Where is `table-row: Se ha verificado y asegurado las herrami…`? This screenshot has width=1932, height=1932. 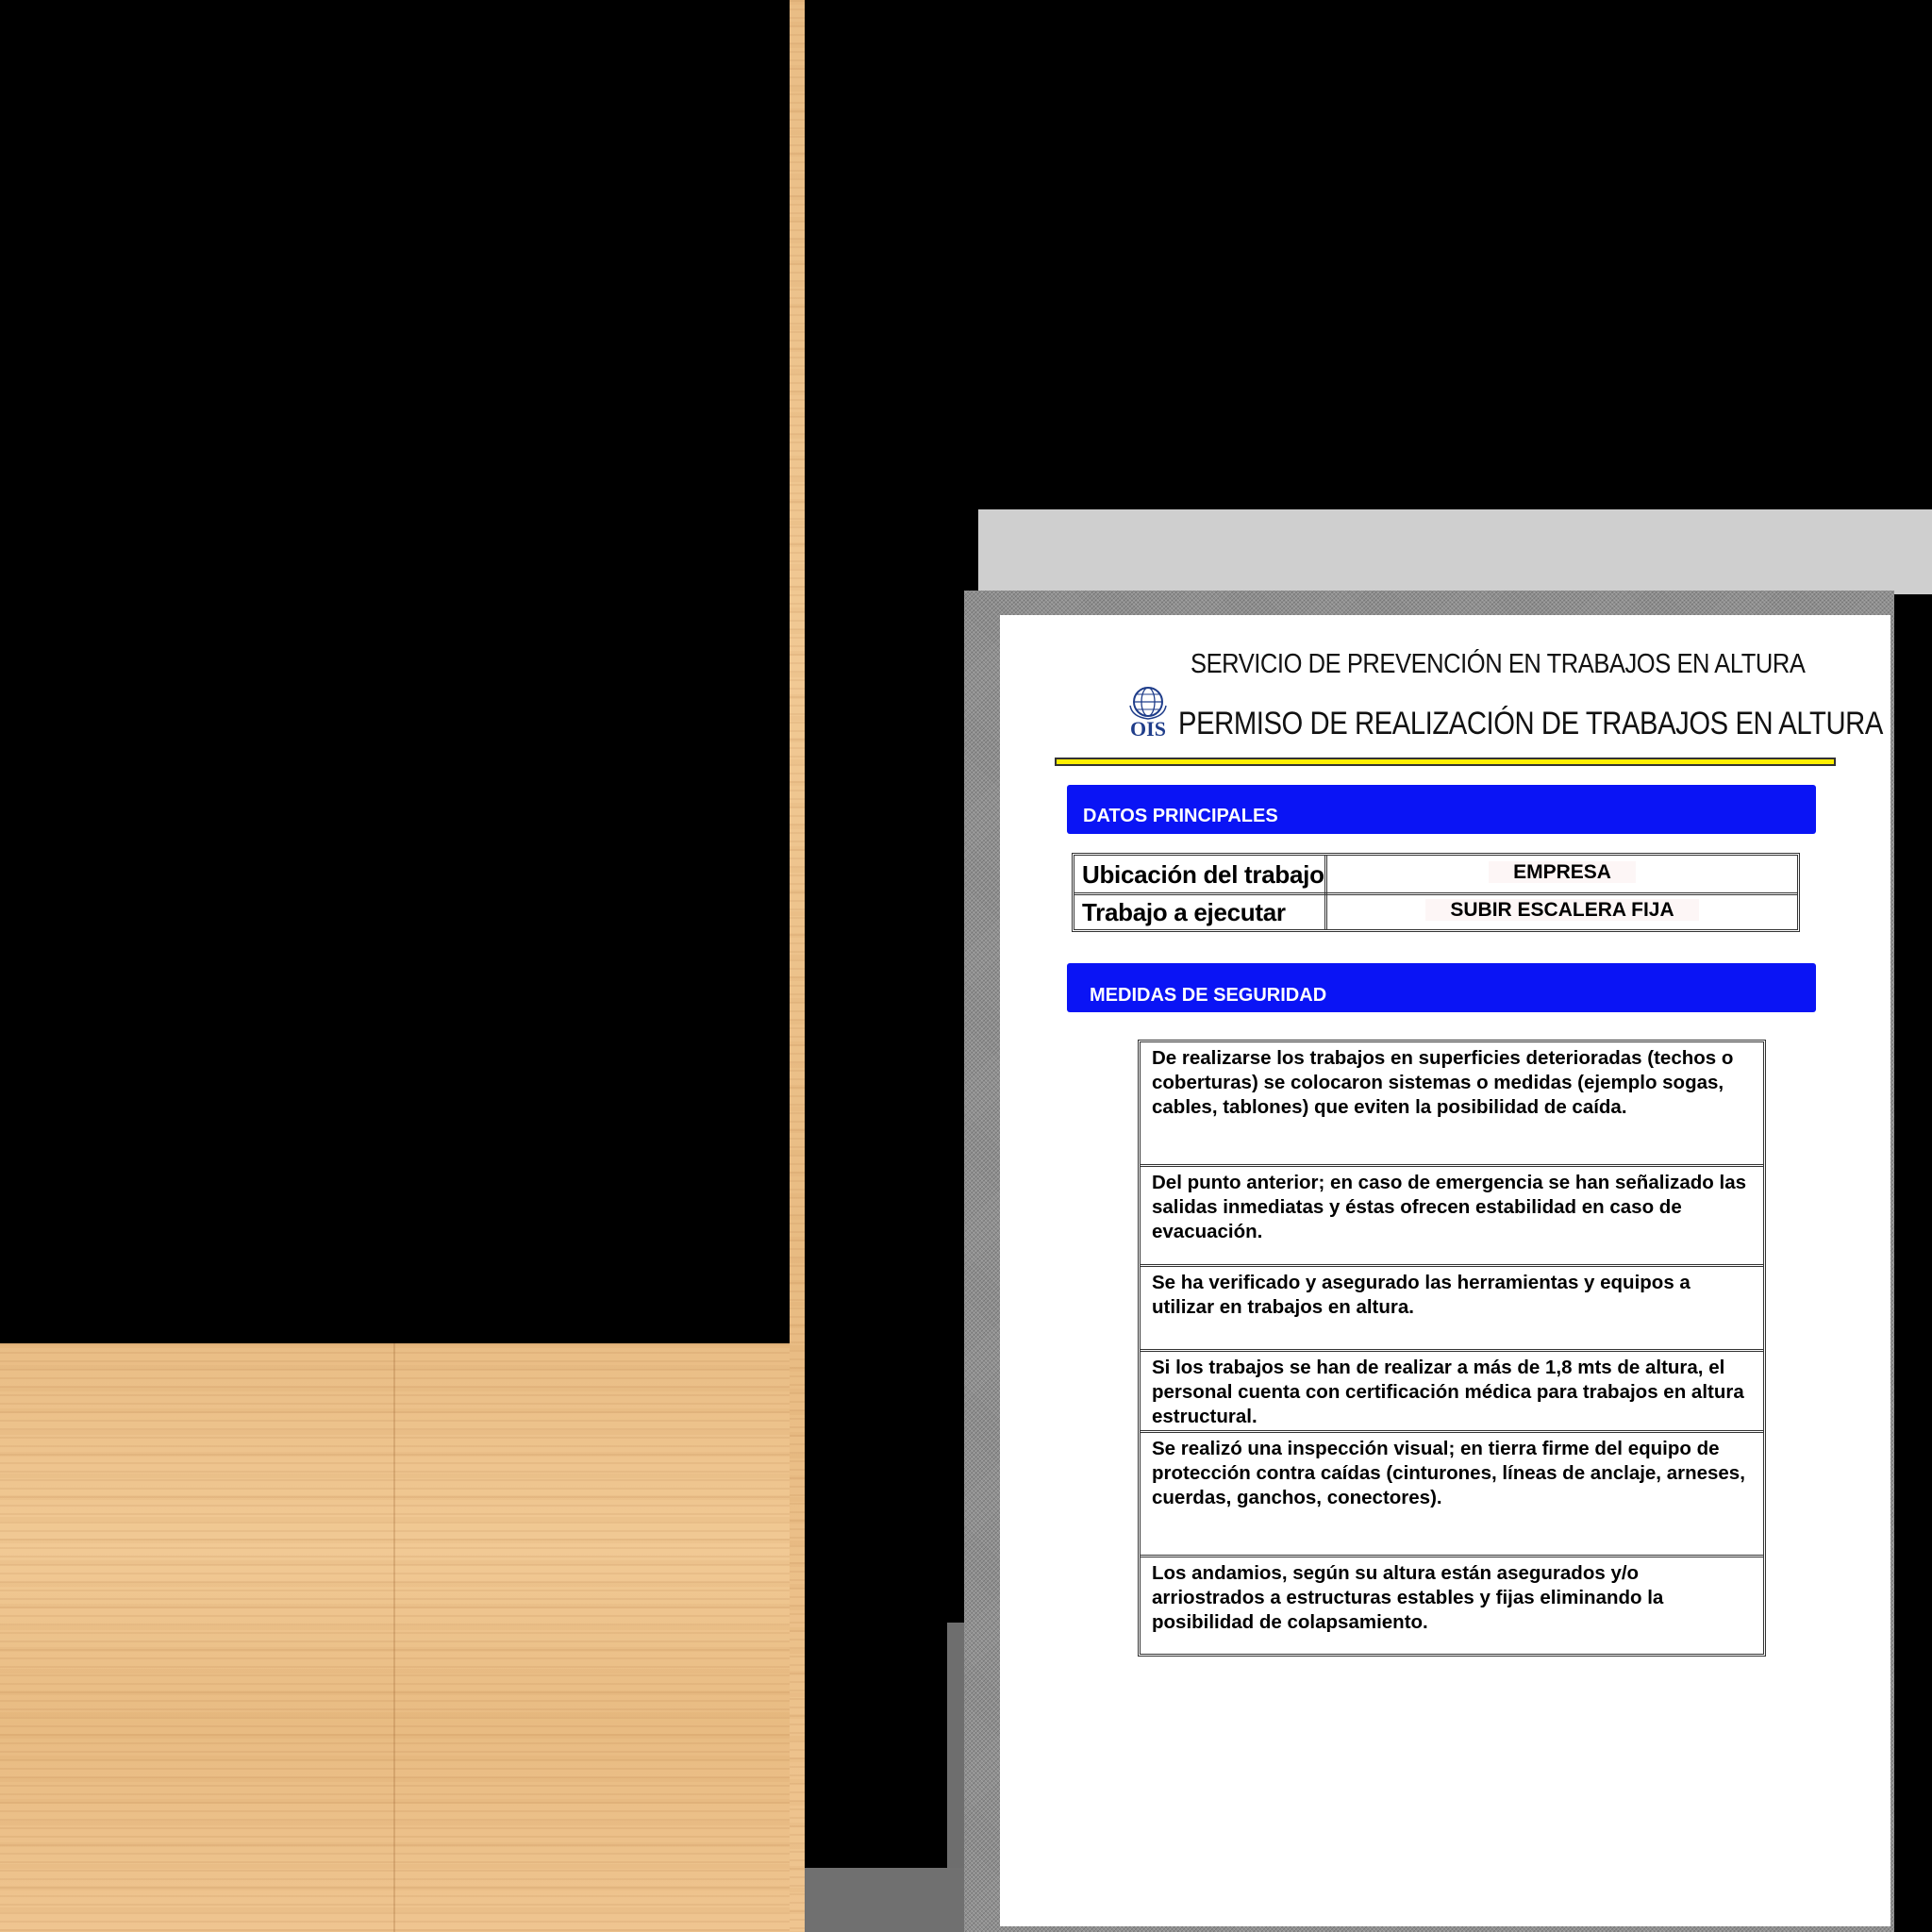
table-row: Se ha verificado y asegurado las herrami… is located at coordinates (1452, 1309).